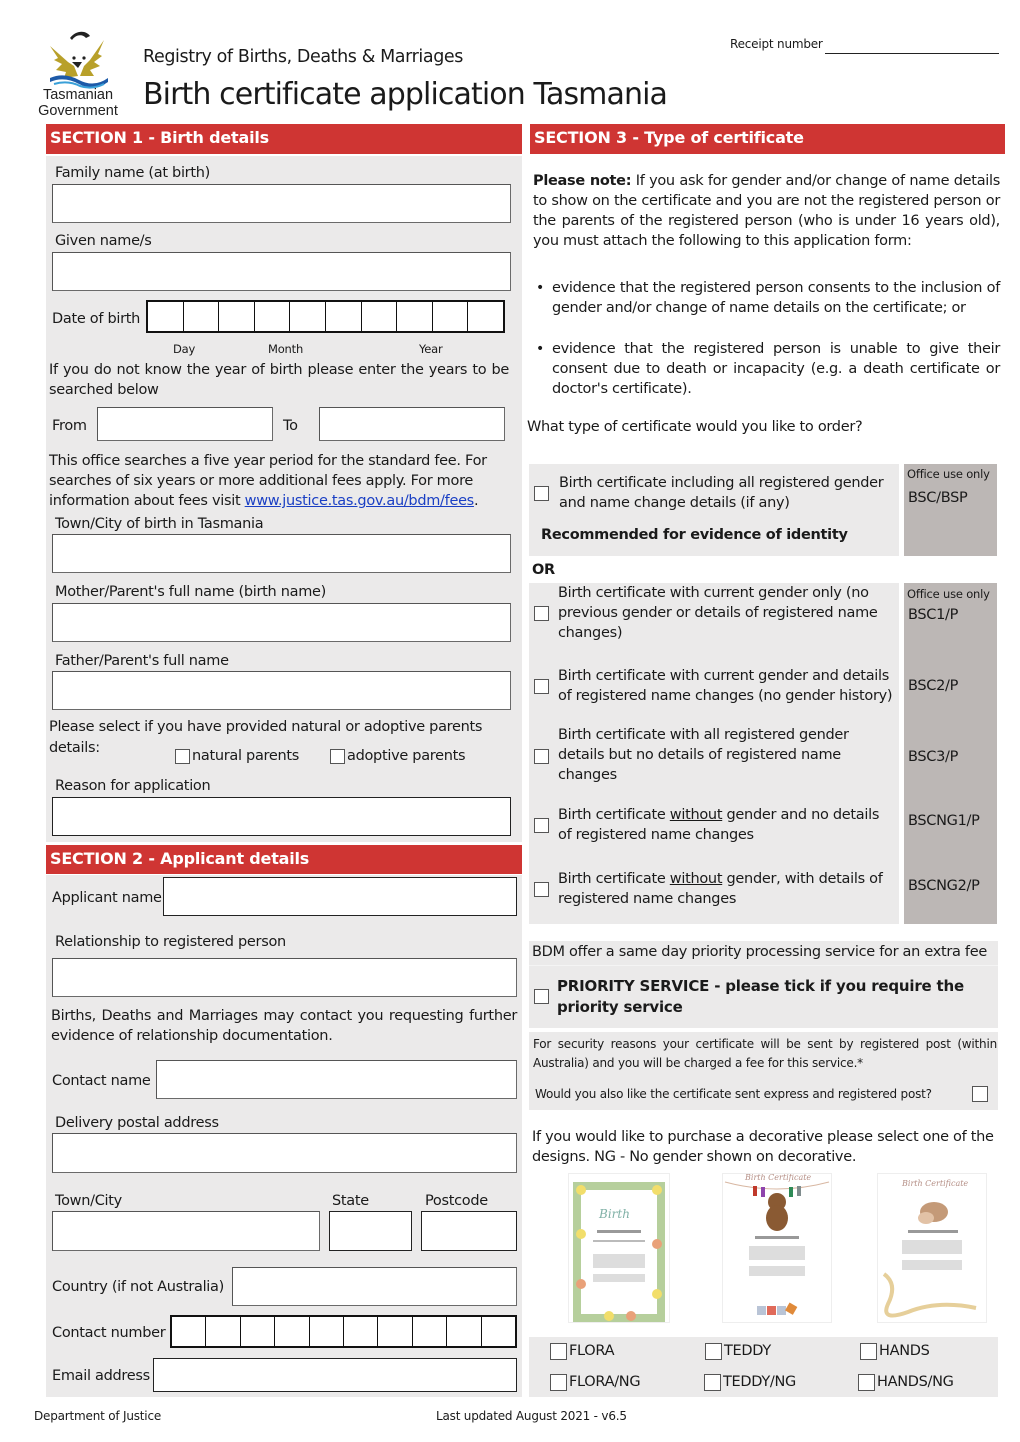 The height and width of the screenshot is (1442, 1020). Describe the element at coordinates (170, 942) in the screenshot. I see `relationship-label: Relationship to registered person` at that location.